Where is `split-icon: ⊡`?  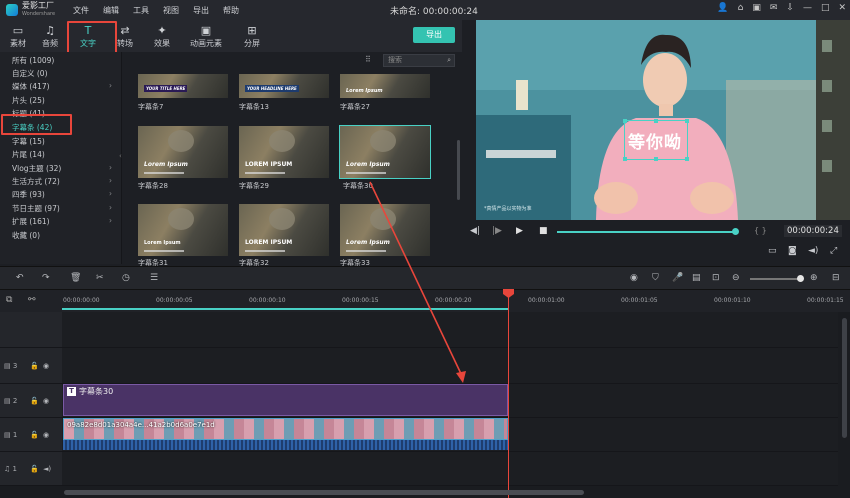
split-icon: ⊡ is located at coordinates (716, 278).